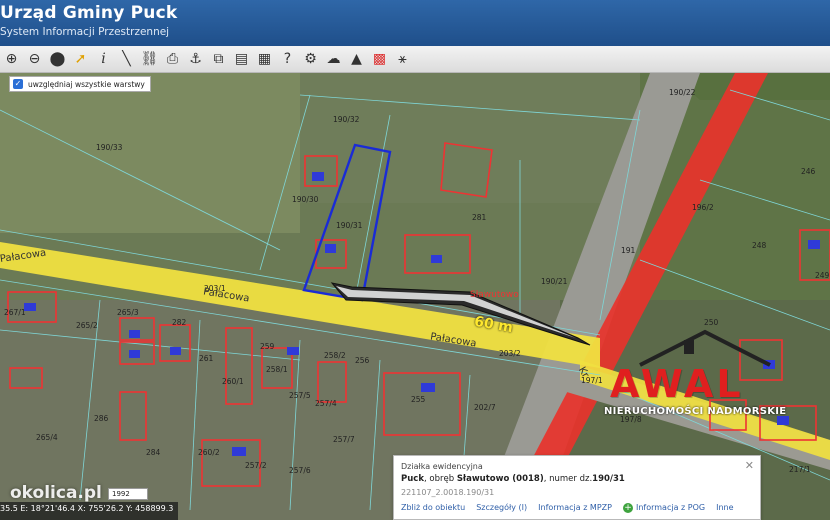 The height and width of the screenshot is (520, 830). What do you see at coordinates (749, 465) in the screenshot?
I see `close-icon: ✕` at bounding box center [749, 465].